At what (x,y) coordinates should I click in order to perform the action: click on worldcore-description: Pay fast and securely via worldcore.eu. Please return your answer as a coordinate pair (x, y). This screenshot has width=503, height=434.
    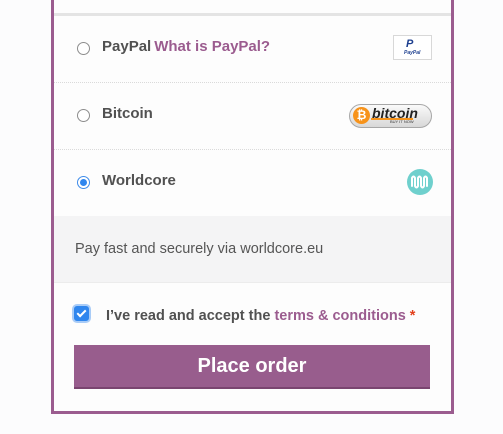
    Looking at the image, I should click on (199, 249).